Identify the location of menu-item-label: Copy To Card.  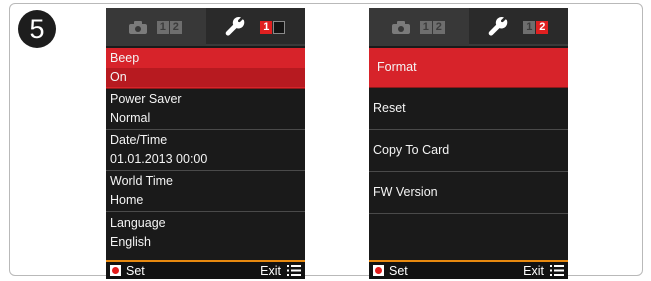
(411, 150).